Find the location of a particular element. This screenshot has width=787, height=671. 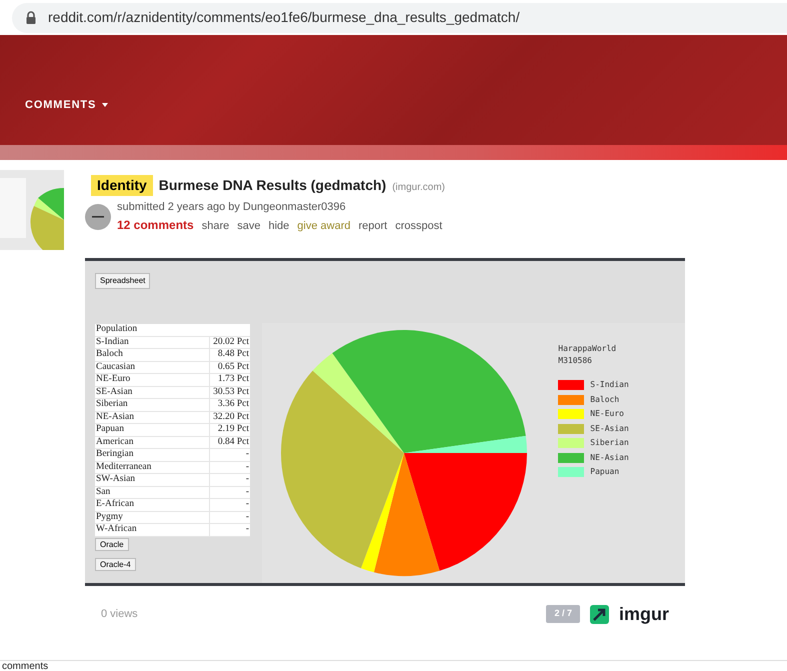

post-action-link: hide is located at coordinates (279, 226).